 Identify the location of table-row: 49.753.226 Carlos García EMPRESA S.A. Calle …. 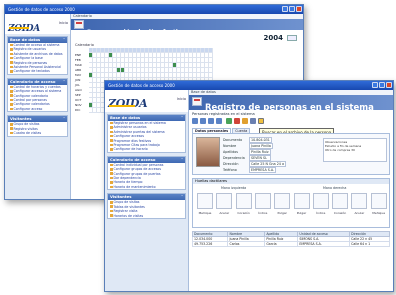
(290, 244).